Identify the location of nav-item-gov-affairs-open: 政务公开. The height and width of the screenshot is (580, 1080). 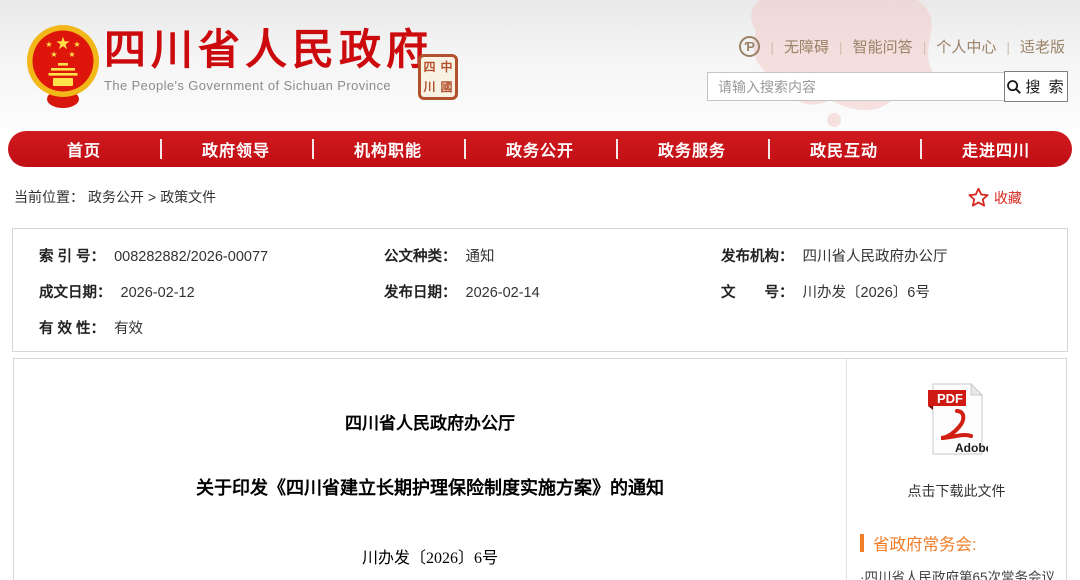
(540, 149).